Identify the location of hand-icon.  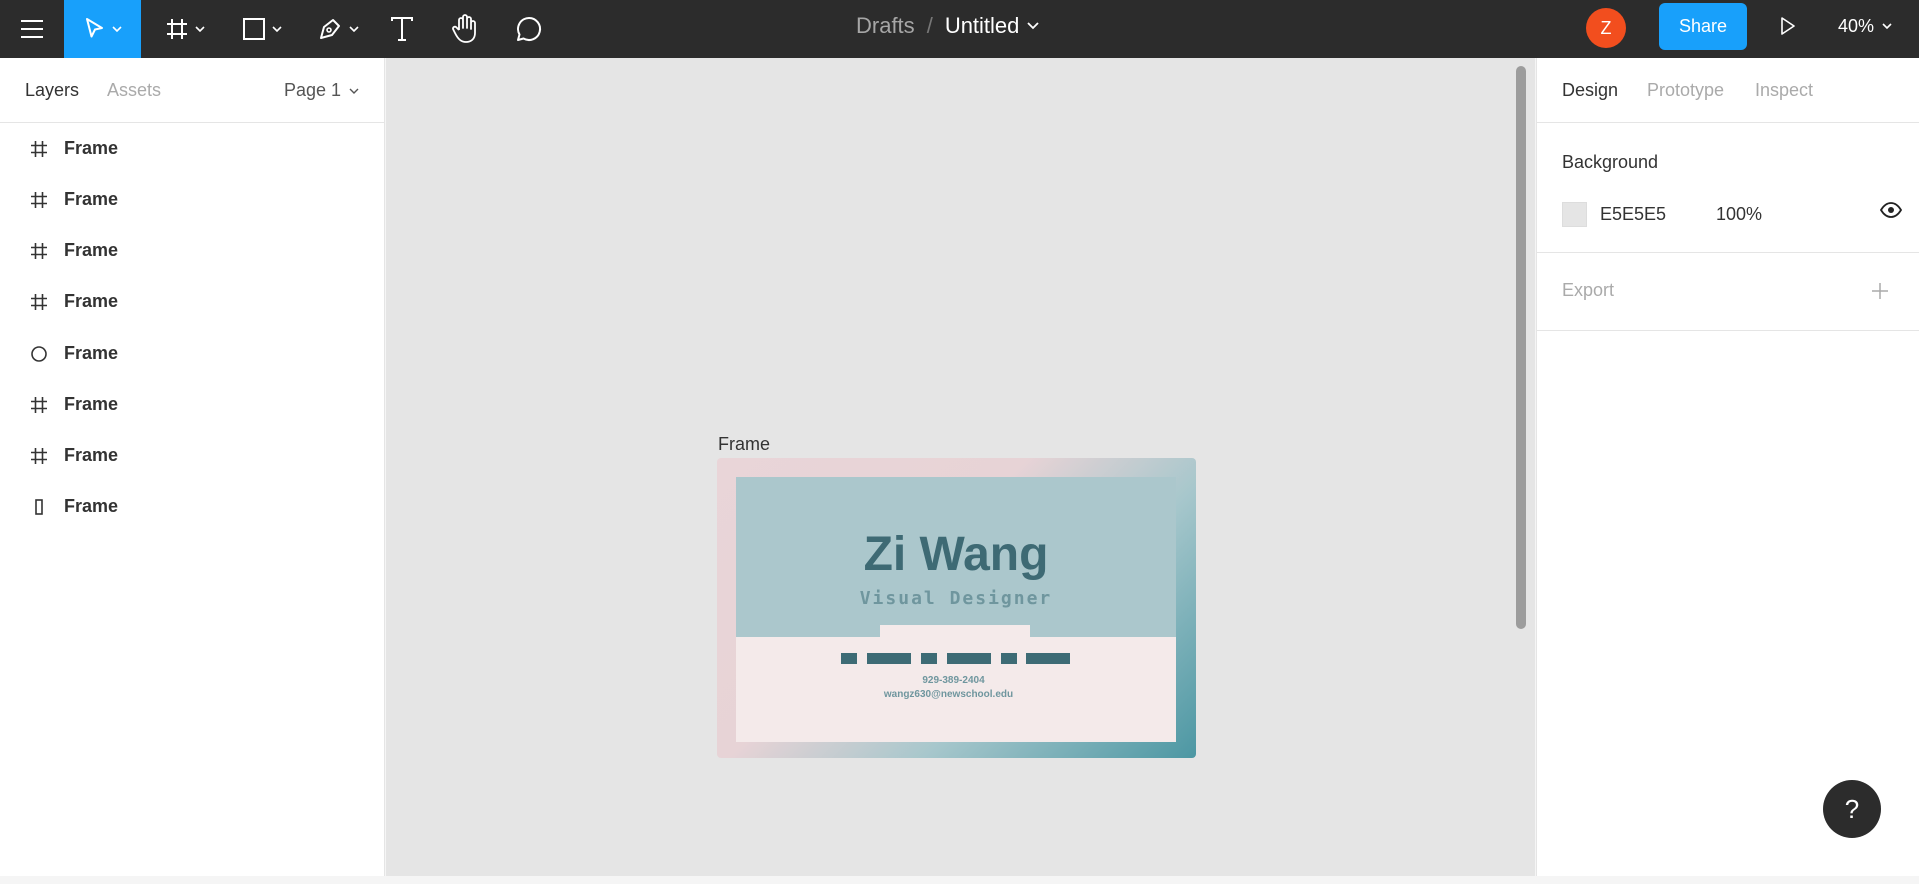
(464, 28).